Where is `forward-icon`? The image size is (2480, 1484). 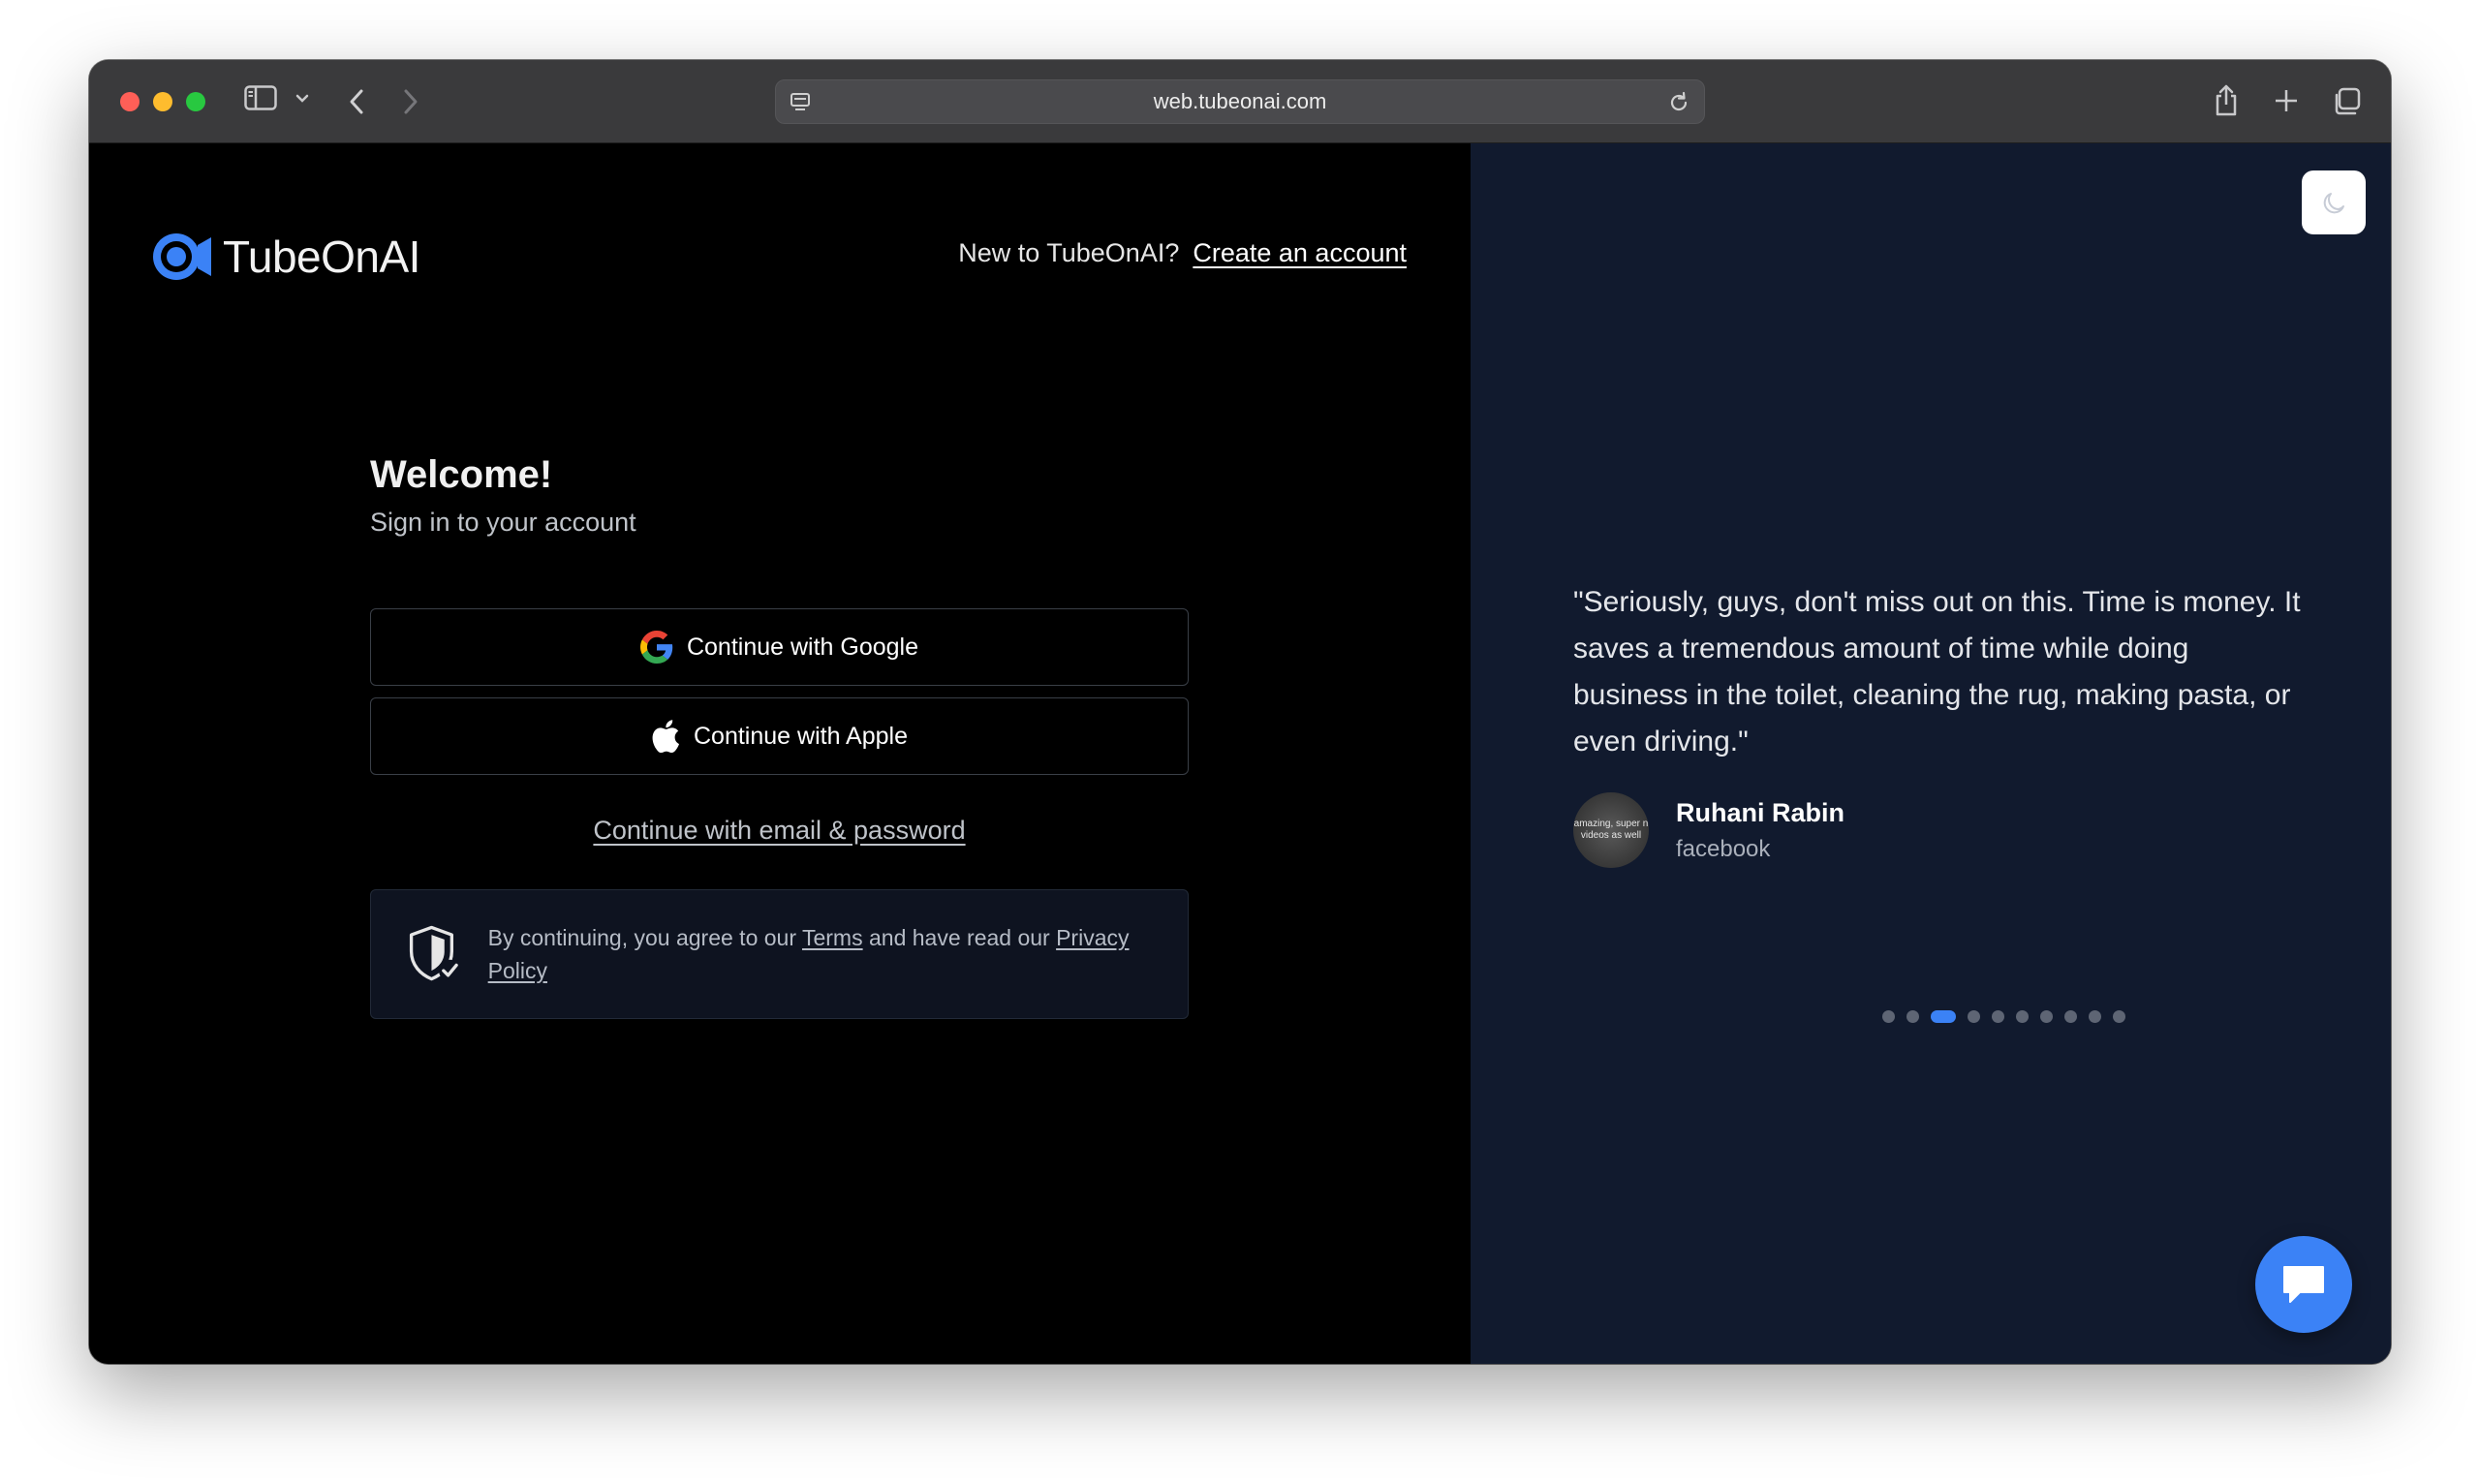
forward-icon is located at coordinates (410, 101).